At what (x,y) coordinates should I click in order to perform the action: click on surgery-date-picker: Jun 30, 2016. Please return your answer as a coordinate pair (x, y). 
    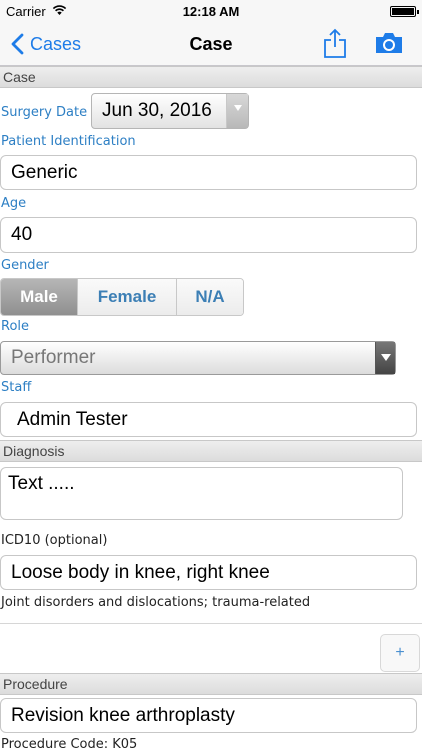
    Looking at the image, I should click on (170, 111).